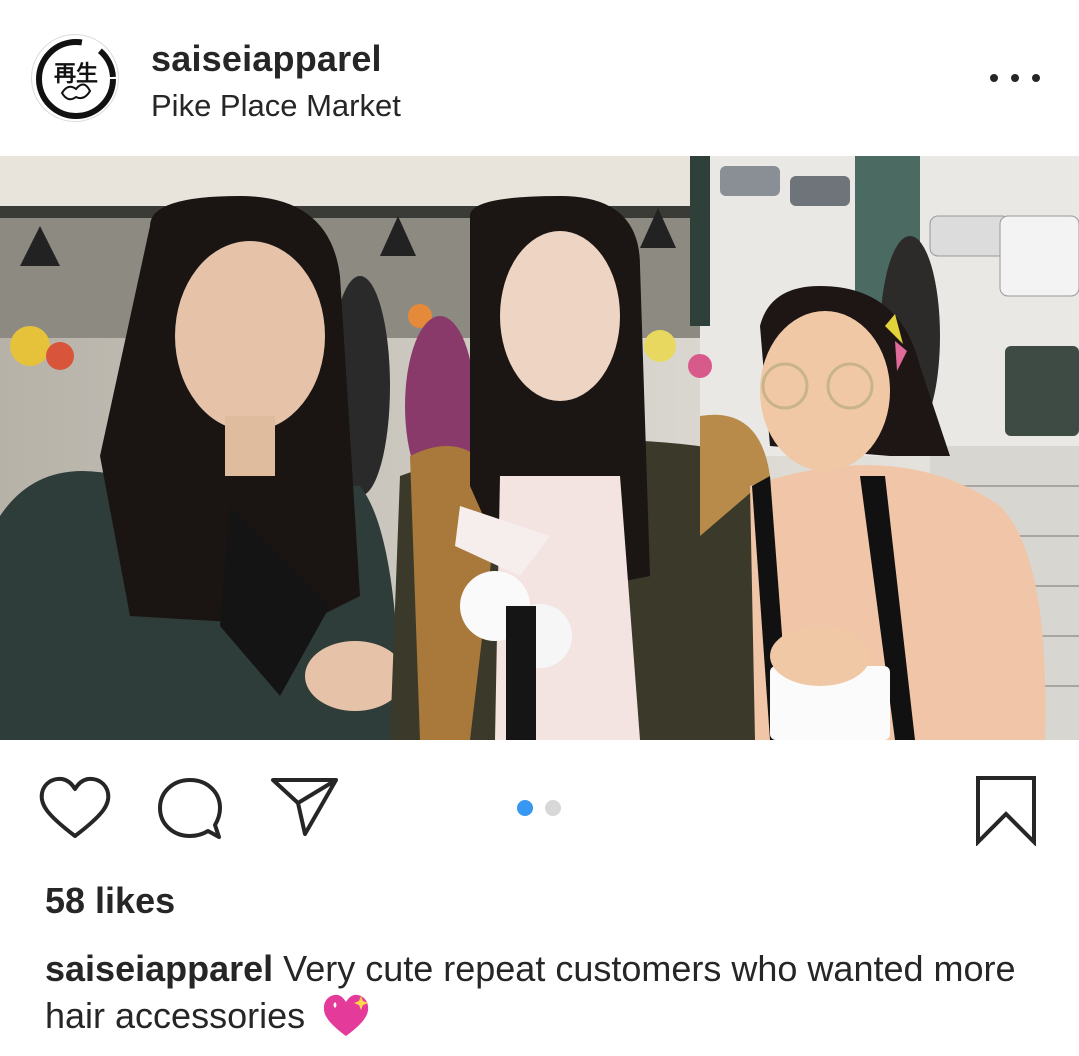 The image size is (1079, 1056). What do you see at coordinates (266, 59) in the screenshot?
I see `post-username: saiseiapparel` at bounding box center [266, 59].